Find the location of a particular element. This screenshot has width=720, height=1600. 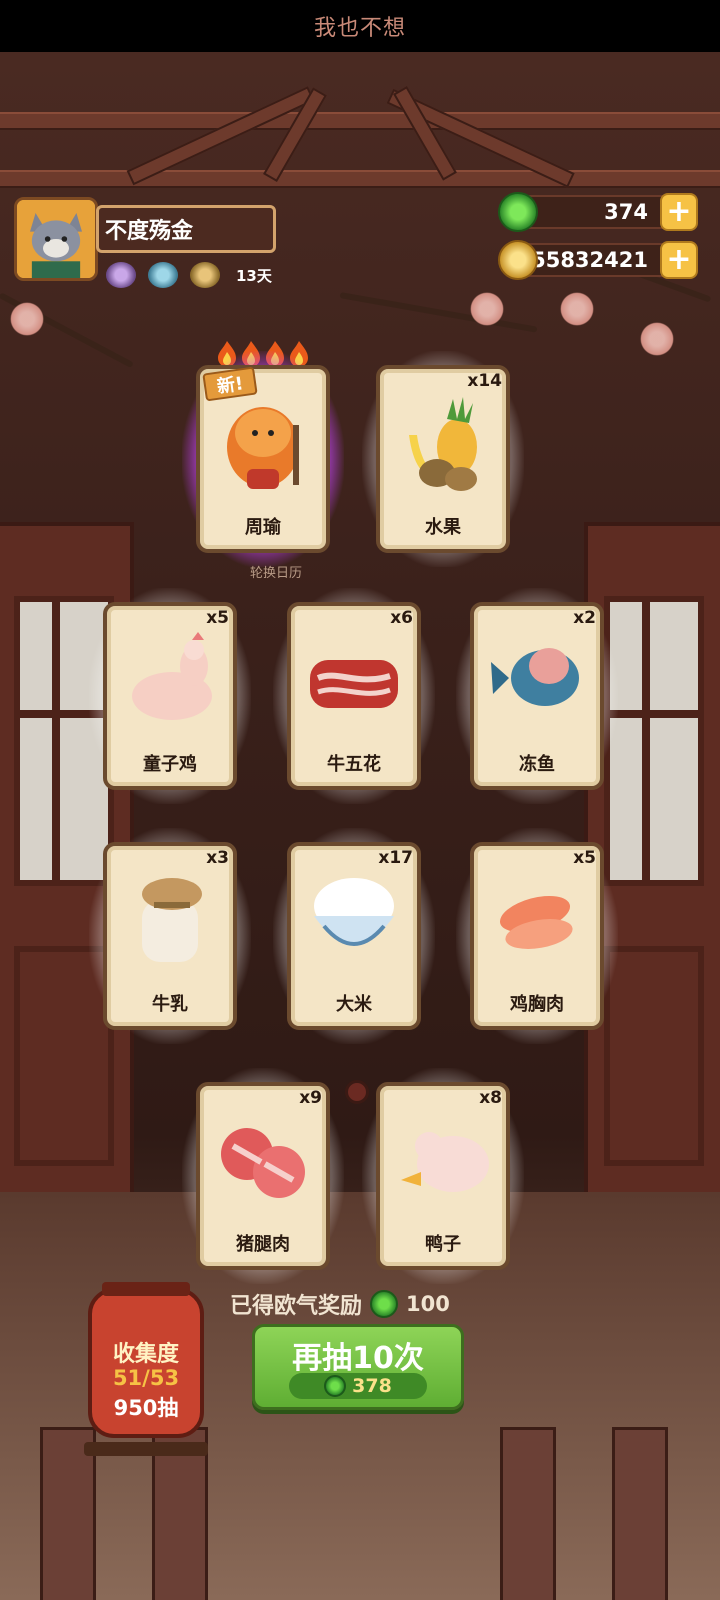

card-name: 冻鱼 is located at coordinates (537, 764).